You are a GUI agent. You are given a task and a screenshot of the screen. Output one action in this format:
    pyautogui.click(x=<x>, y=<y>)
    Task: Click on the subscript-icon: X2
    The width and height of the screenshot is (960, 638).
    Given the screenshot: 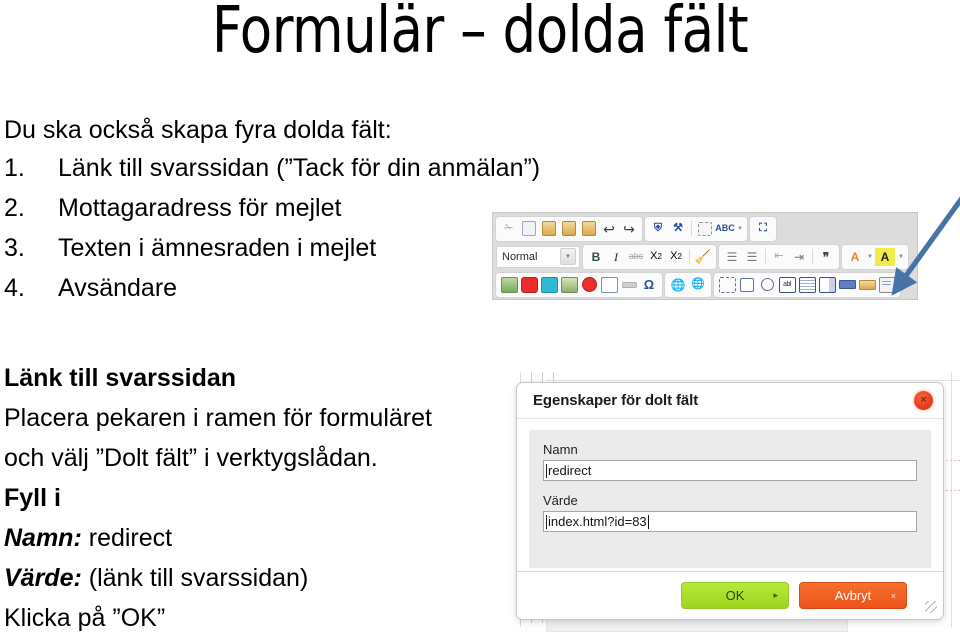 What is the action you would take?
    pyautogui.click(x=656, y=257)
    